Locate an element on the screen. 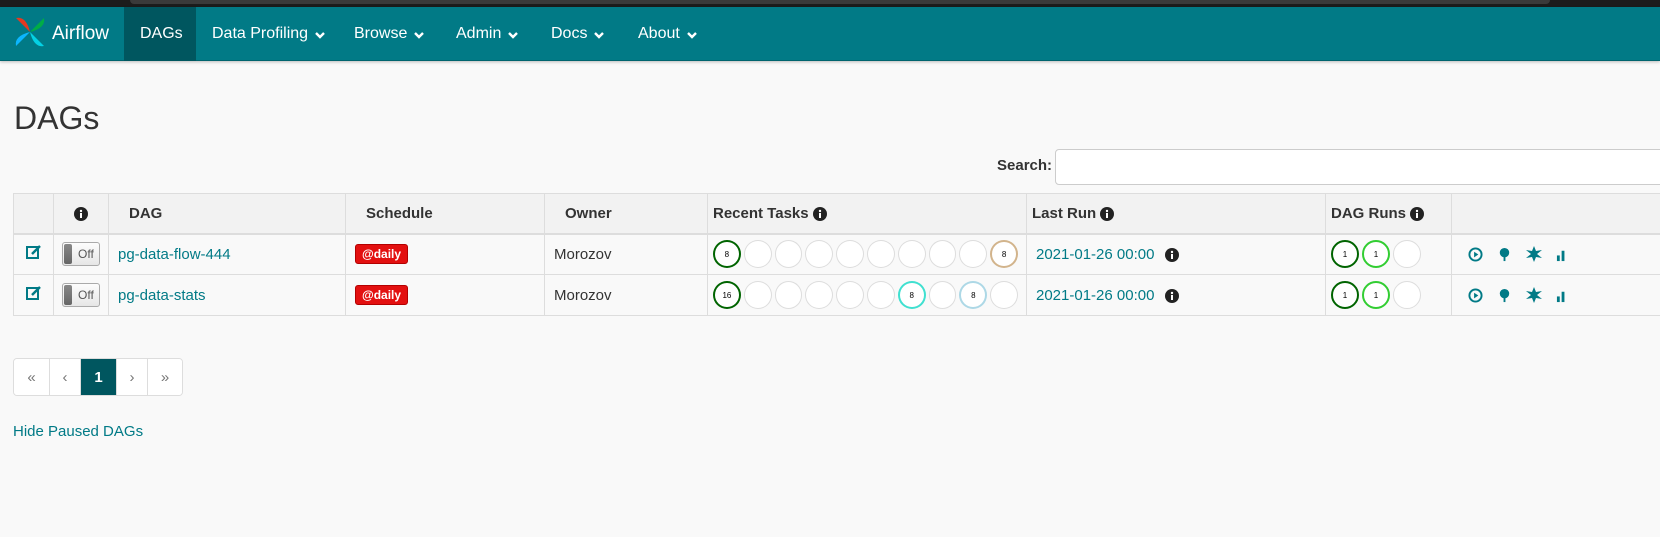 The image size is (1660, 537). header-toggle is located at coordinates (81, 214).